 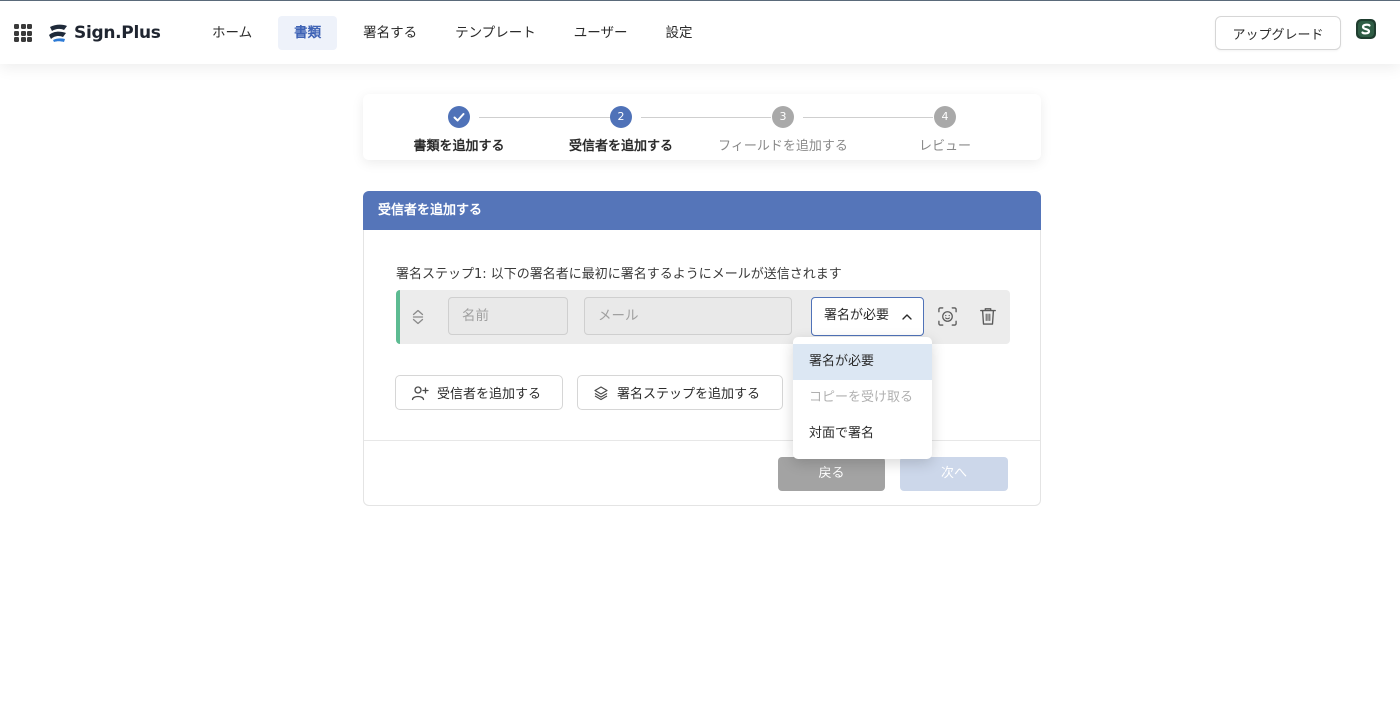 What do you see at coordinates (232, 33) in the screenshot?
I see `nav-item-home: ホーム` at bounding box center [232, 33].